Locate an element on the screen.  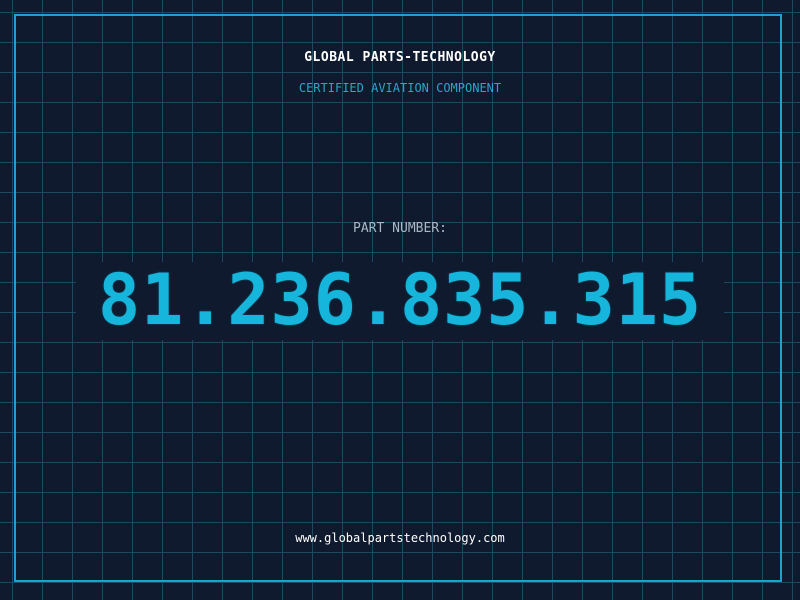
company-name: GLOBAL PARTS-TECHNOLOGY is located at coordinates (400, 57).